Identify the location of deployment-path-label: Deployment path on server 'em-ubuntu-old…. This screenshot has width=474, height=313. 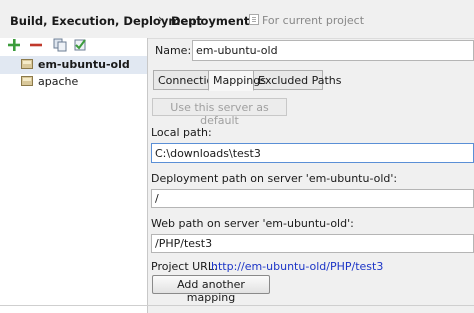
(274, 178).